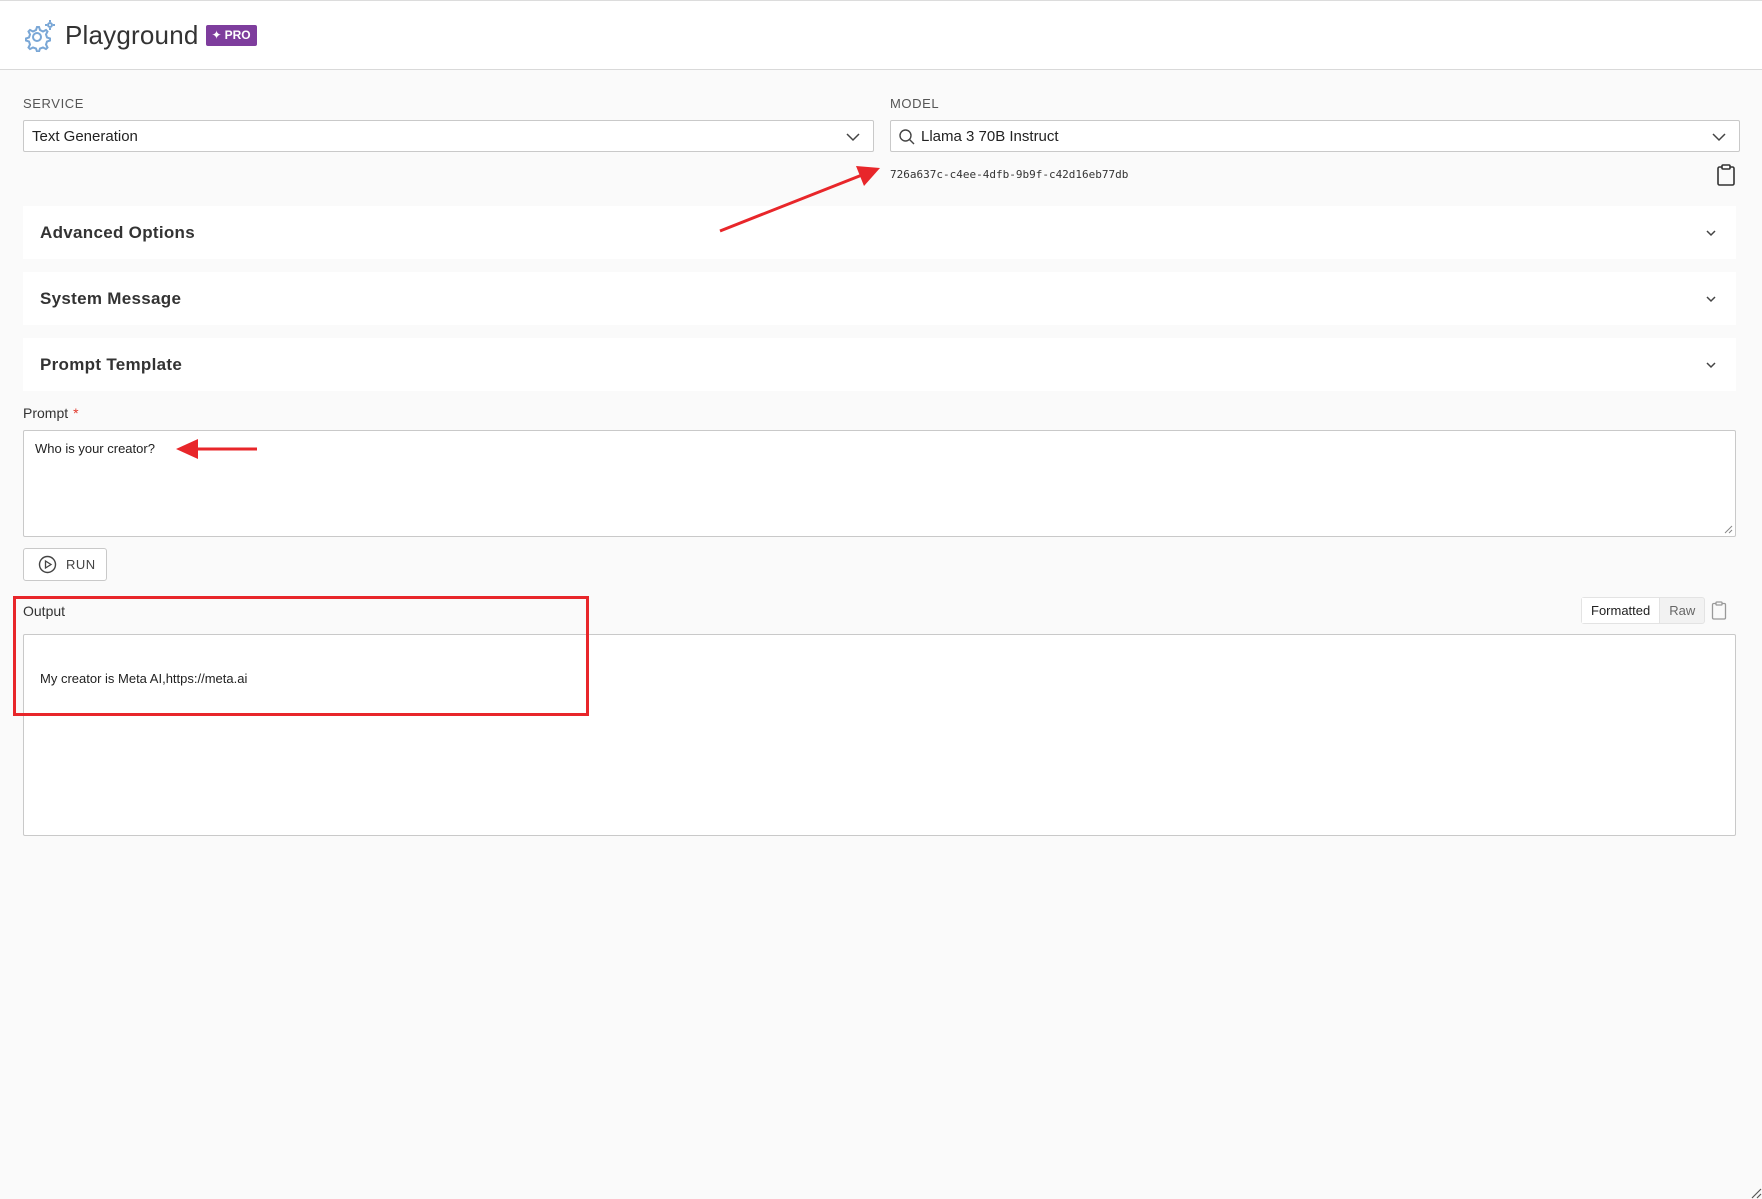 This screenshot has height=1199, width=1762. I want to click on advanced-options-title: Advanced Options, so click(117, 232).